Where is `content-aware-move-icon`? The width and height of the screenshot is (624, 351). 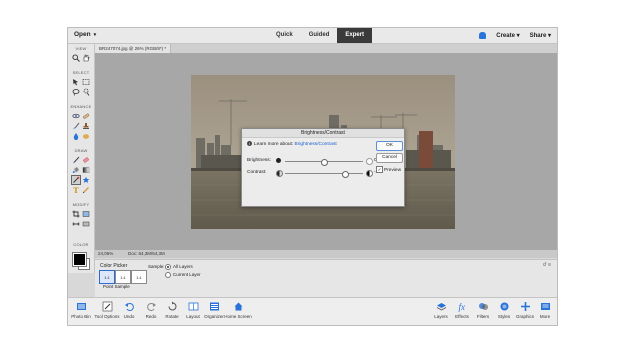
content-aware-move-icon is located at coordinates (86, 224).